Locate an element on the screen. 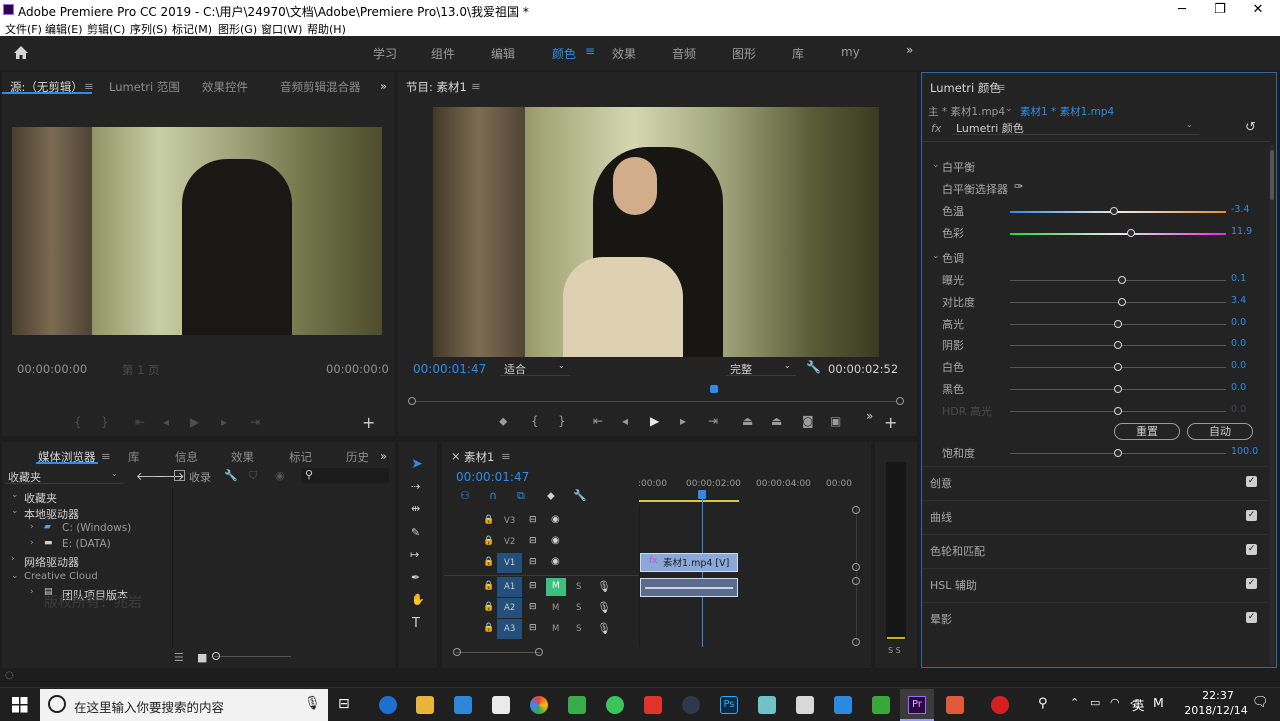  zoom-handle-left is located at coordinates (412, 401).